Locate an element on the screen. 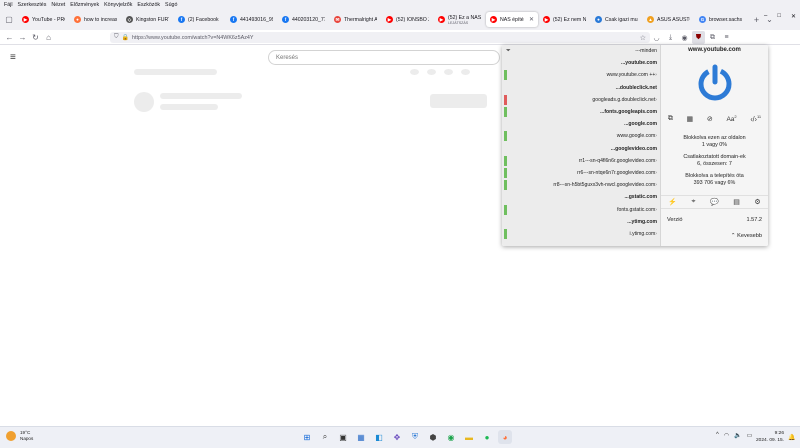 This screenshot has width=800, height=448. domain-row: ... ytimg.com is located at coordinates (581, 222).